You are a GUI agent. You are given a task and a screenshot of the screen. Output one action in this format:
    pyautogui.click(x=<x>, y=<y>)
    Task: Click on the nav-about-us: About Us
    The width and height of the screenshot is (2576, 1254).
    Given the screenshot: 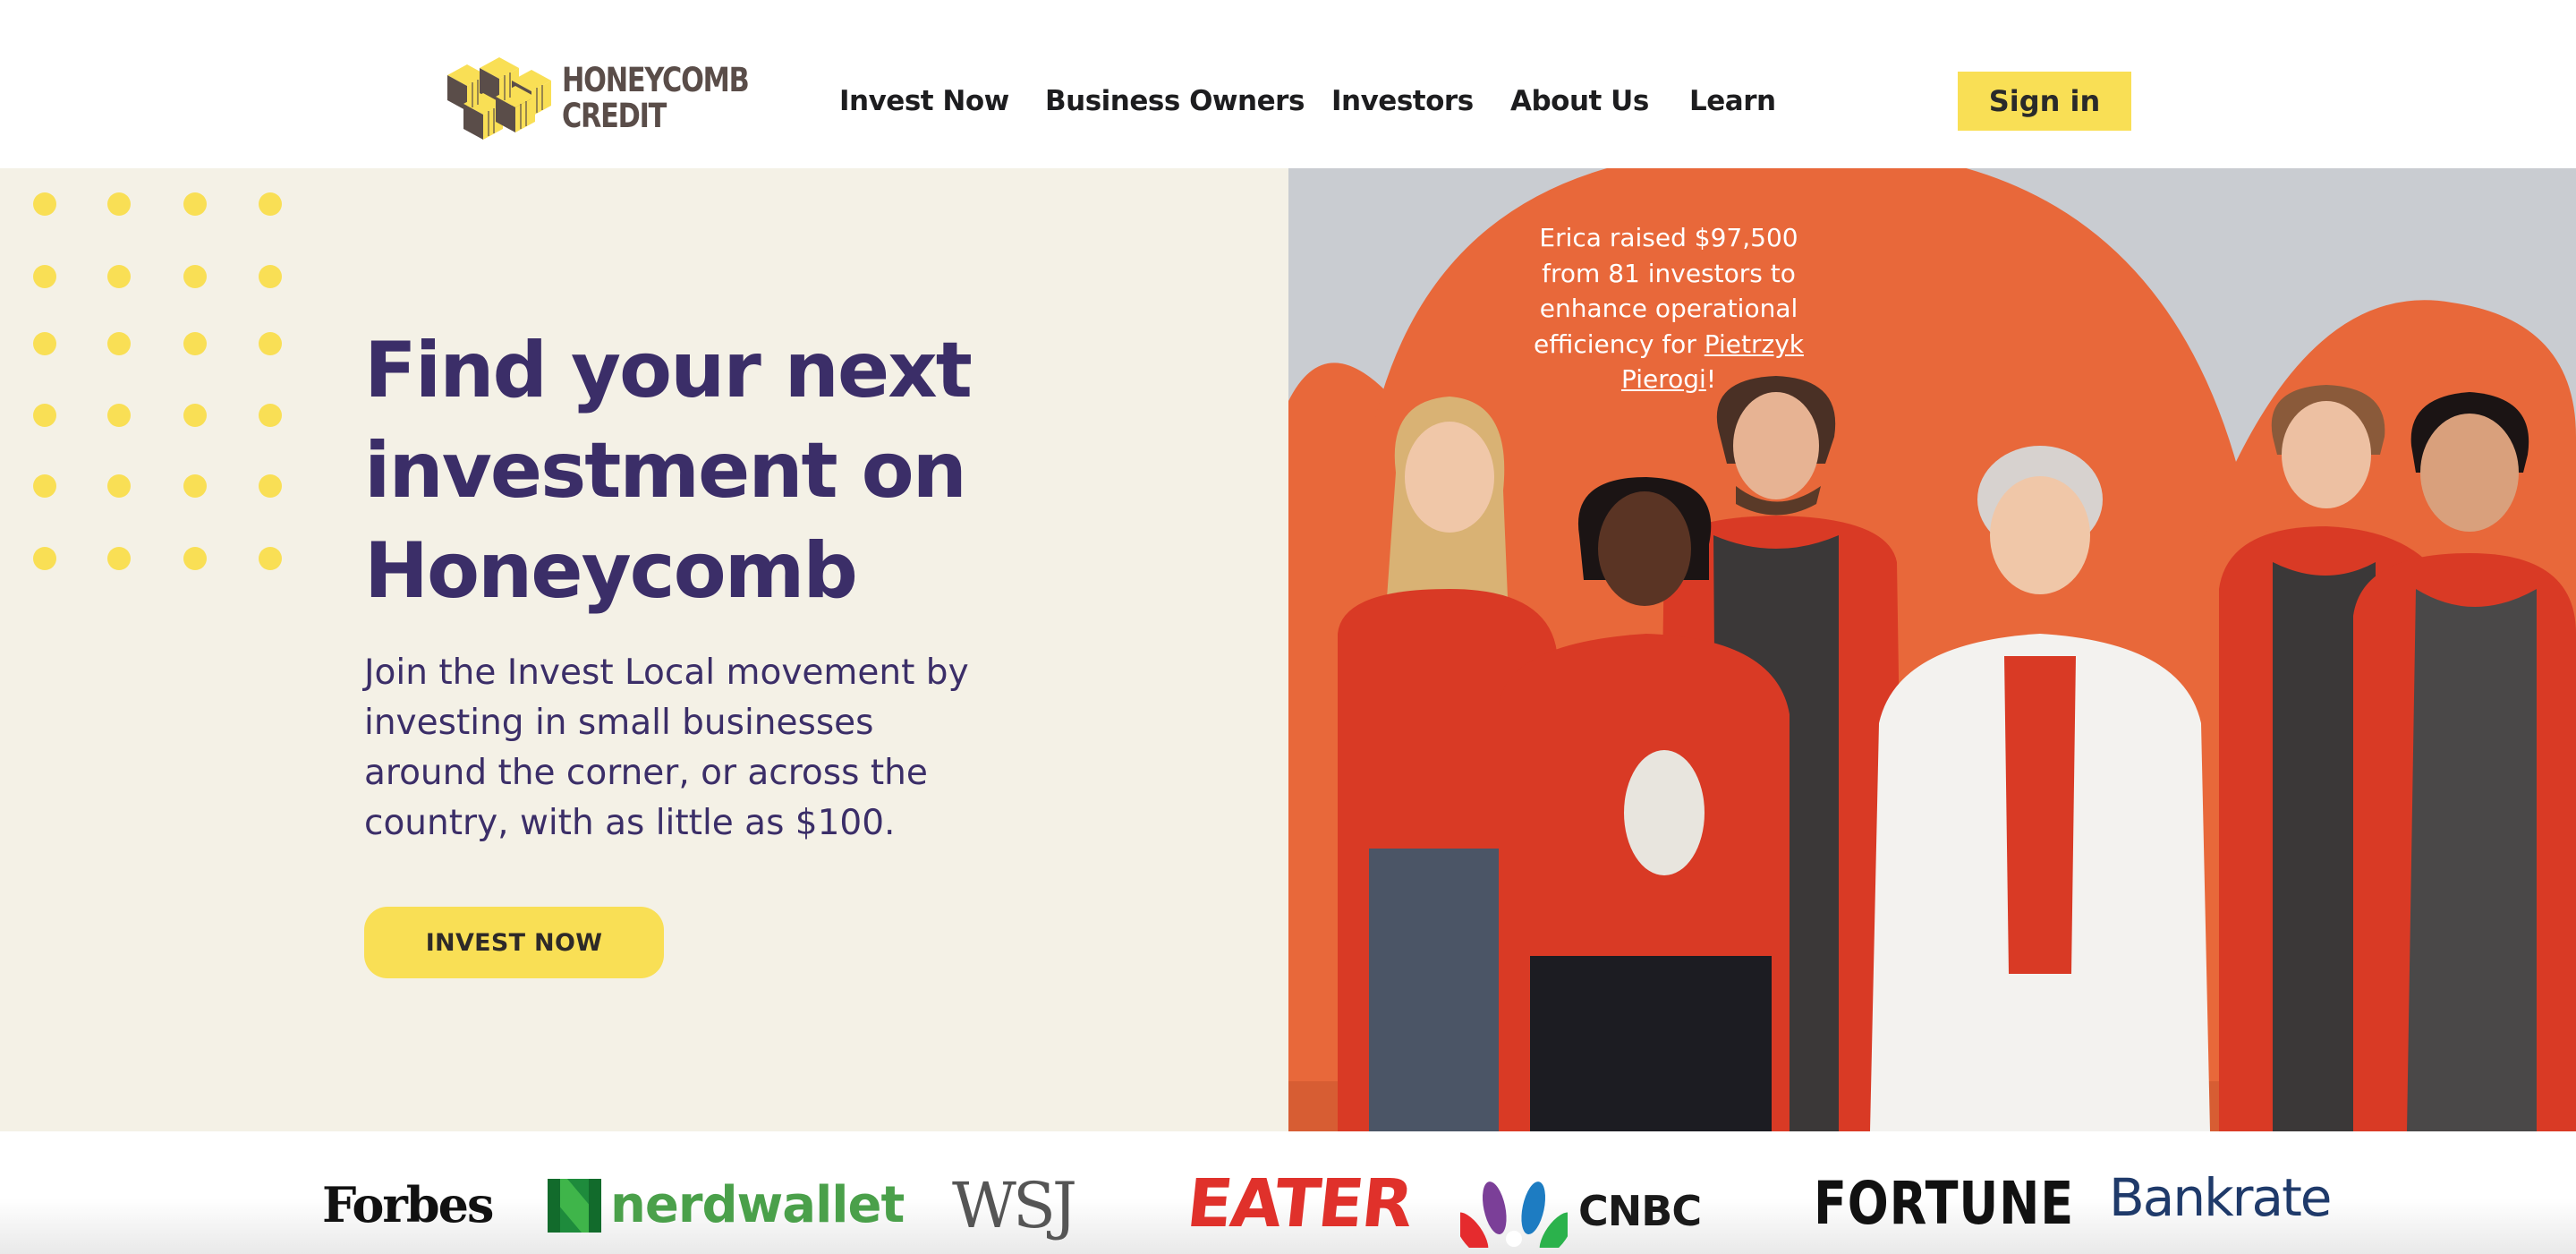 What is the action you would take?
    pyautogui.click(x=1579, y=101)
    